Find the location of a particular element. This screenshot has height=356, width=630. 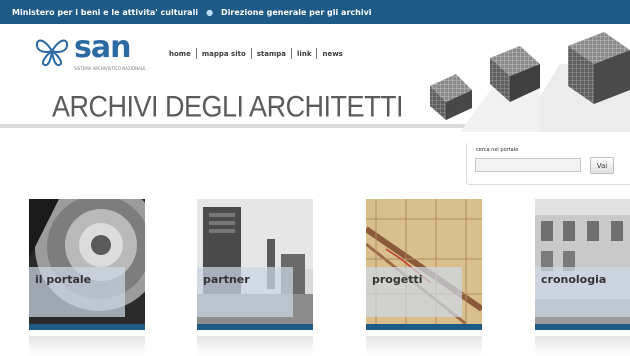

tile-label: partner is located at coordinates (226, 279).